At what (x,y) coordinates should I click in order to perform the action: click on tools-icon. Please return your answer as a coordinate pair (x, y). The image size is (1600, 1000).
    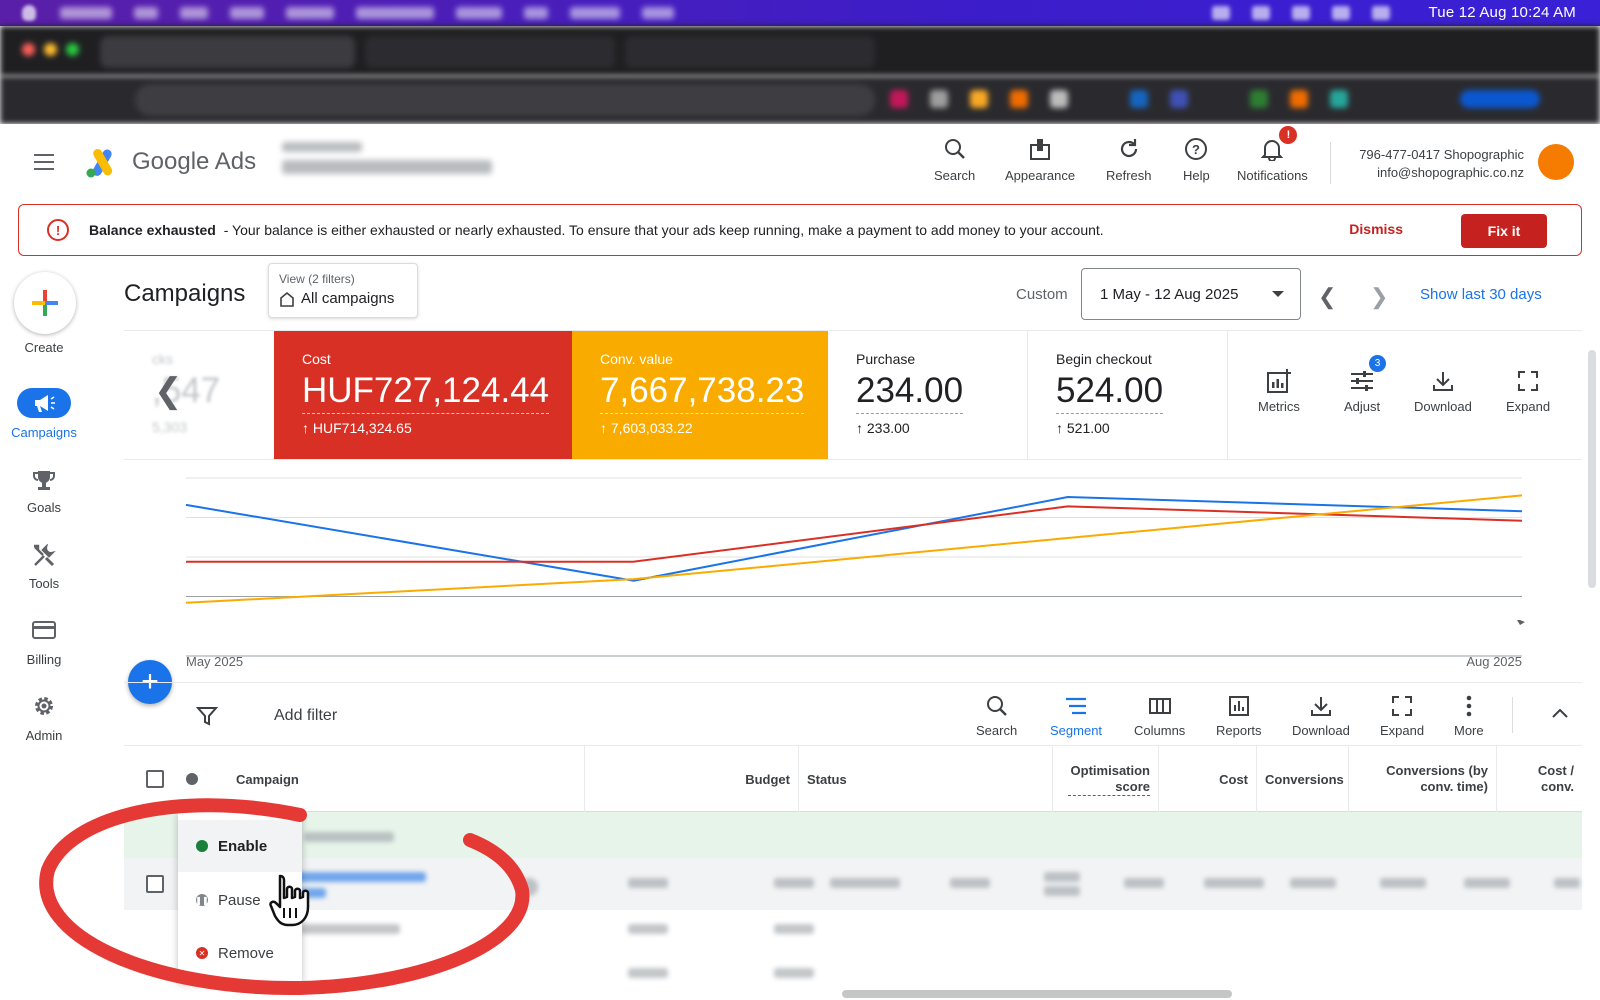
    Looking at the image, I should click on (44, 556).